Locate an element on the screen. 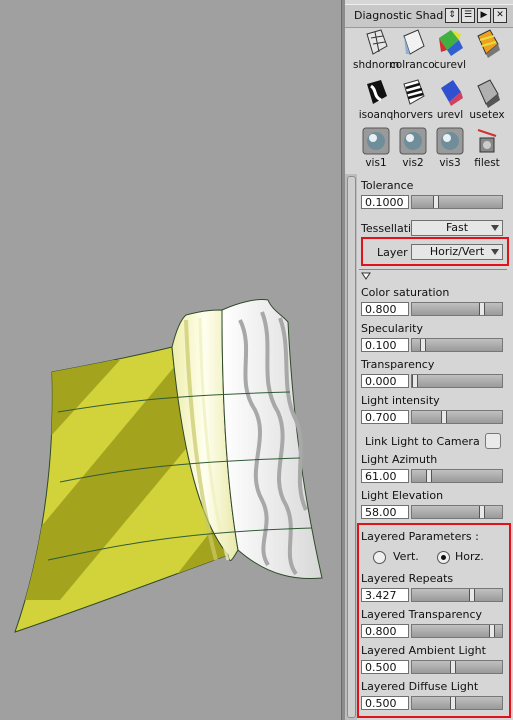 The image size is (513, 720). close-icon: ✕ is located at coordinates (500, 15).